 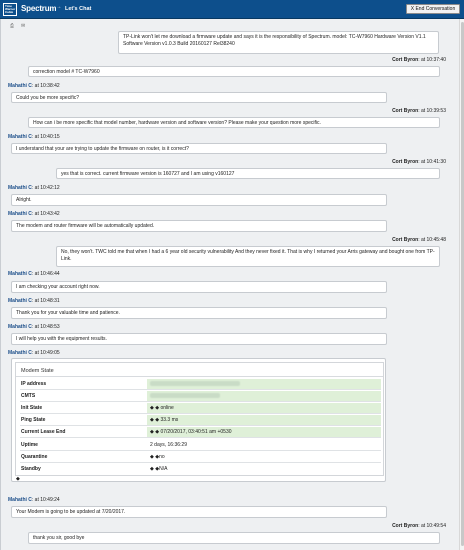 I want to click on modem-row-value: ◆ ◆ online, so click(x=264, y=408).